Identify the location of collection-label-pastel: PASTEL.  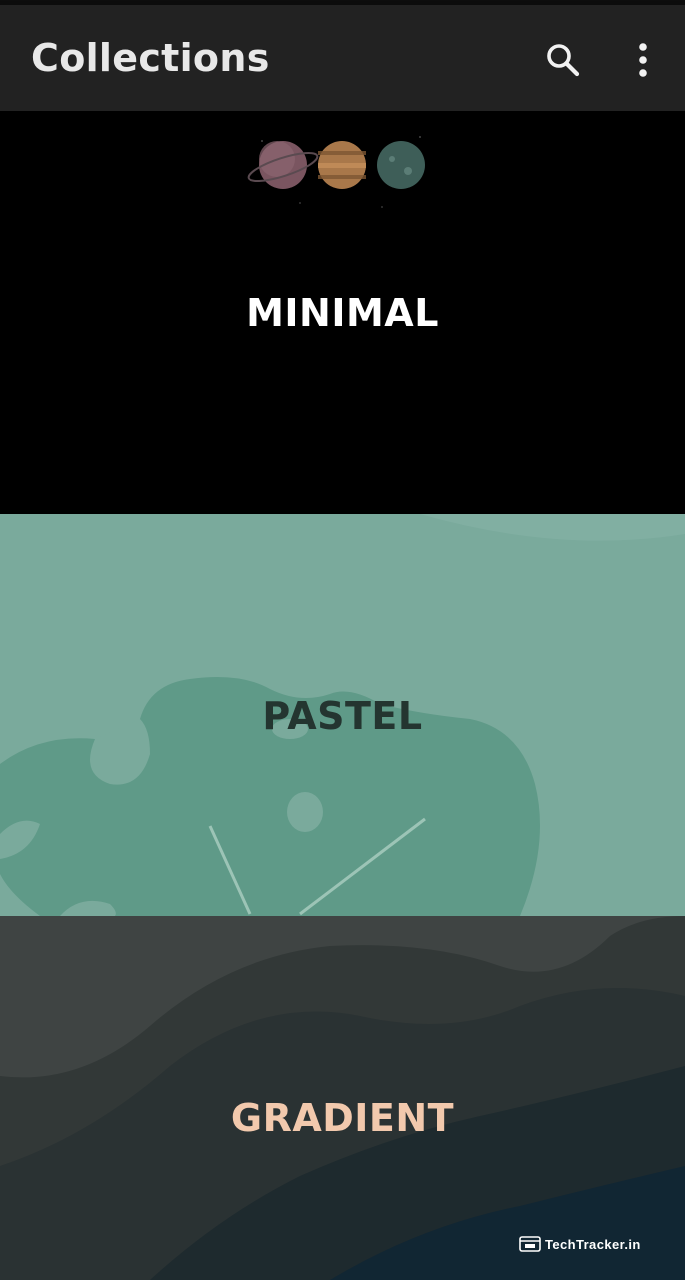
(342, 716).